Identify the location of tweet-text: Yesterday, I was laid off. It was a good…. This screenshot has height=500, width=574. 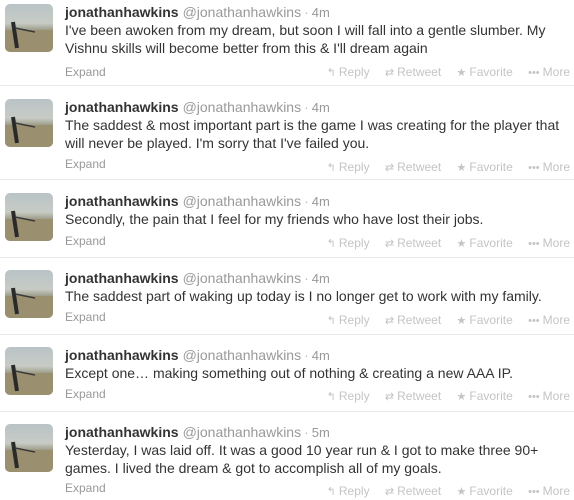
(302, 459).